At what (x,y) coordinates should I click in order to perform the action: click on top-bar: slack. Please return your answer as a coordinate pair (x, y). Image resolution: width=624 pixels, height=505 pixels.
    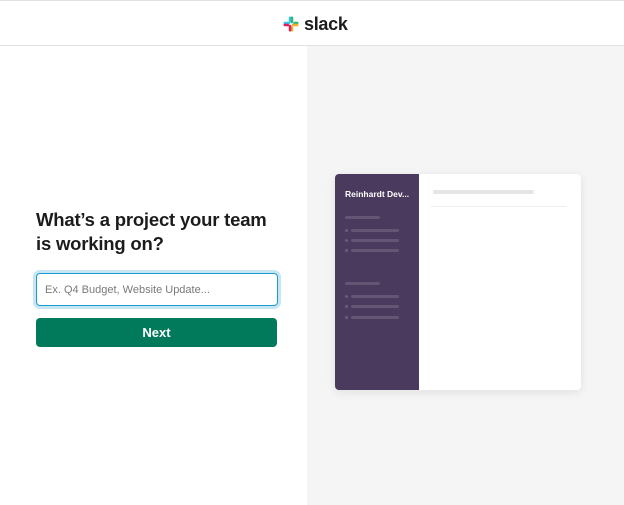
    Looking at the image, I should click on (312, 23).